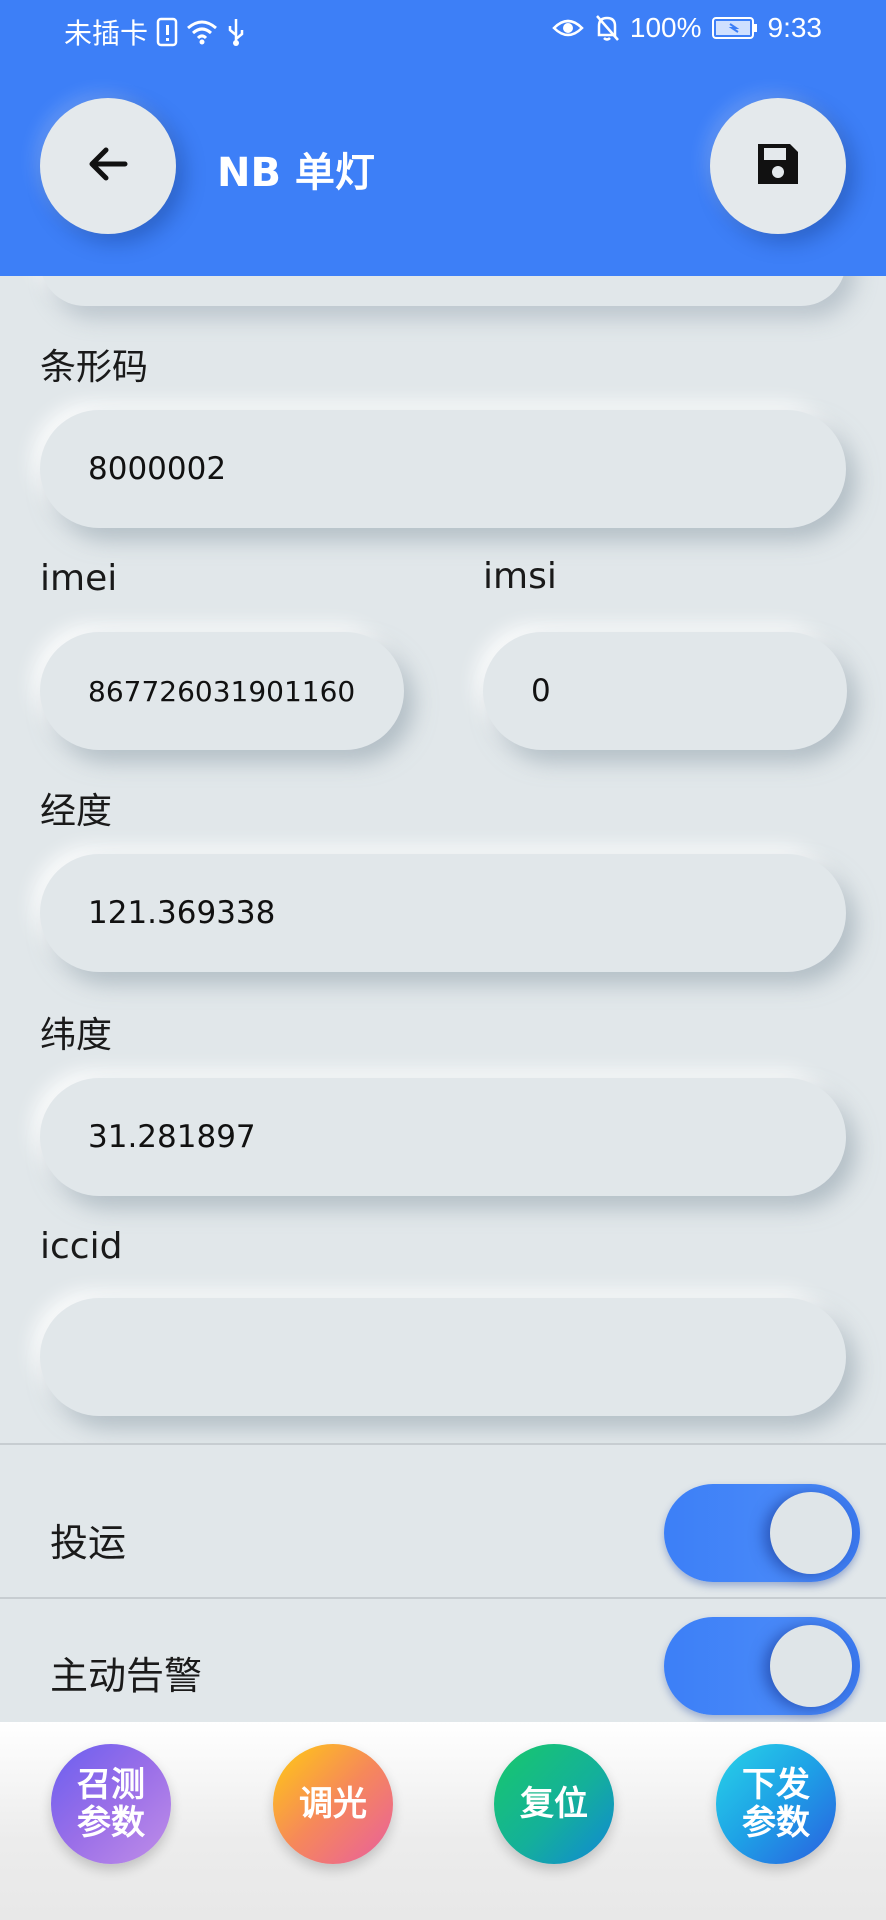 The width and height of the screenshot is (886, 1920). I want to click on active-alarm-toggle, so click(762, 1666).